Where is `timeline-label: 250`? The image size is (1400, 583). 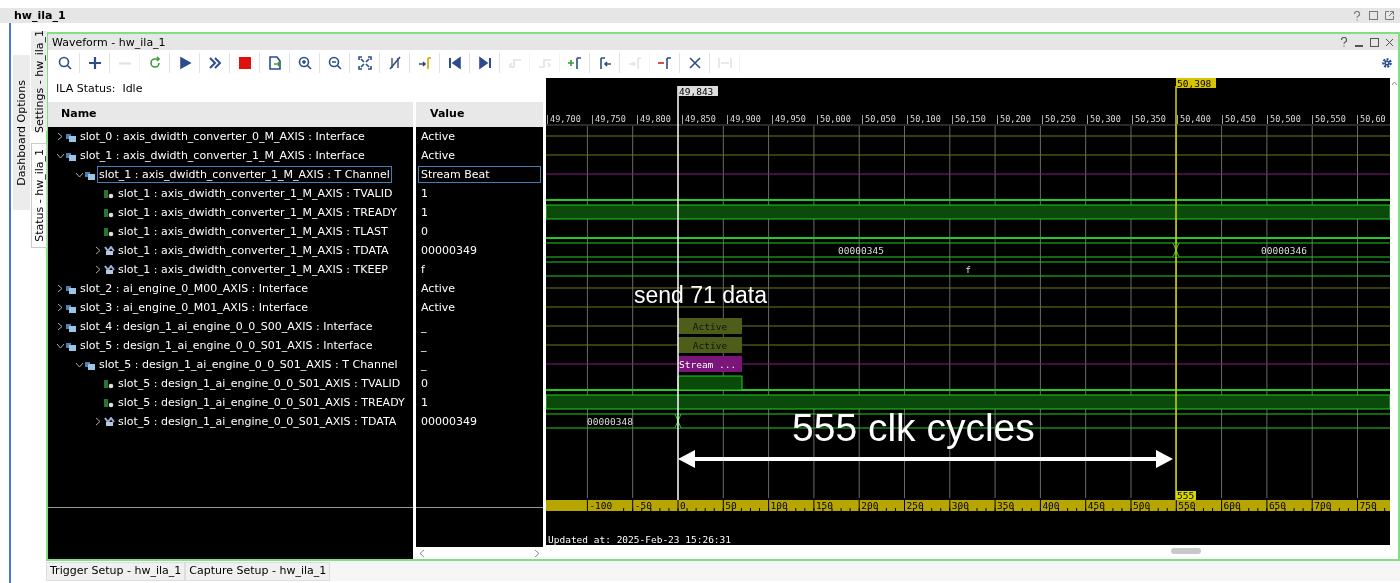
timeline-label: 250 is located at coordinates (915, 505).